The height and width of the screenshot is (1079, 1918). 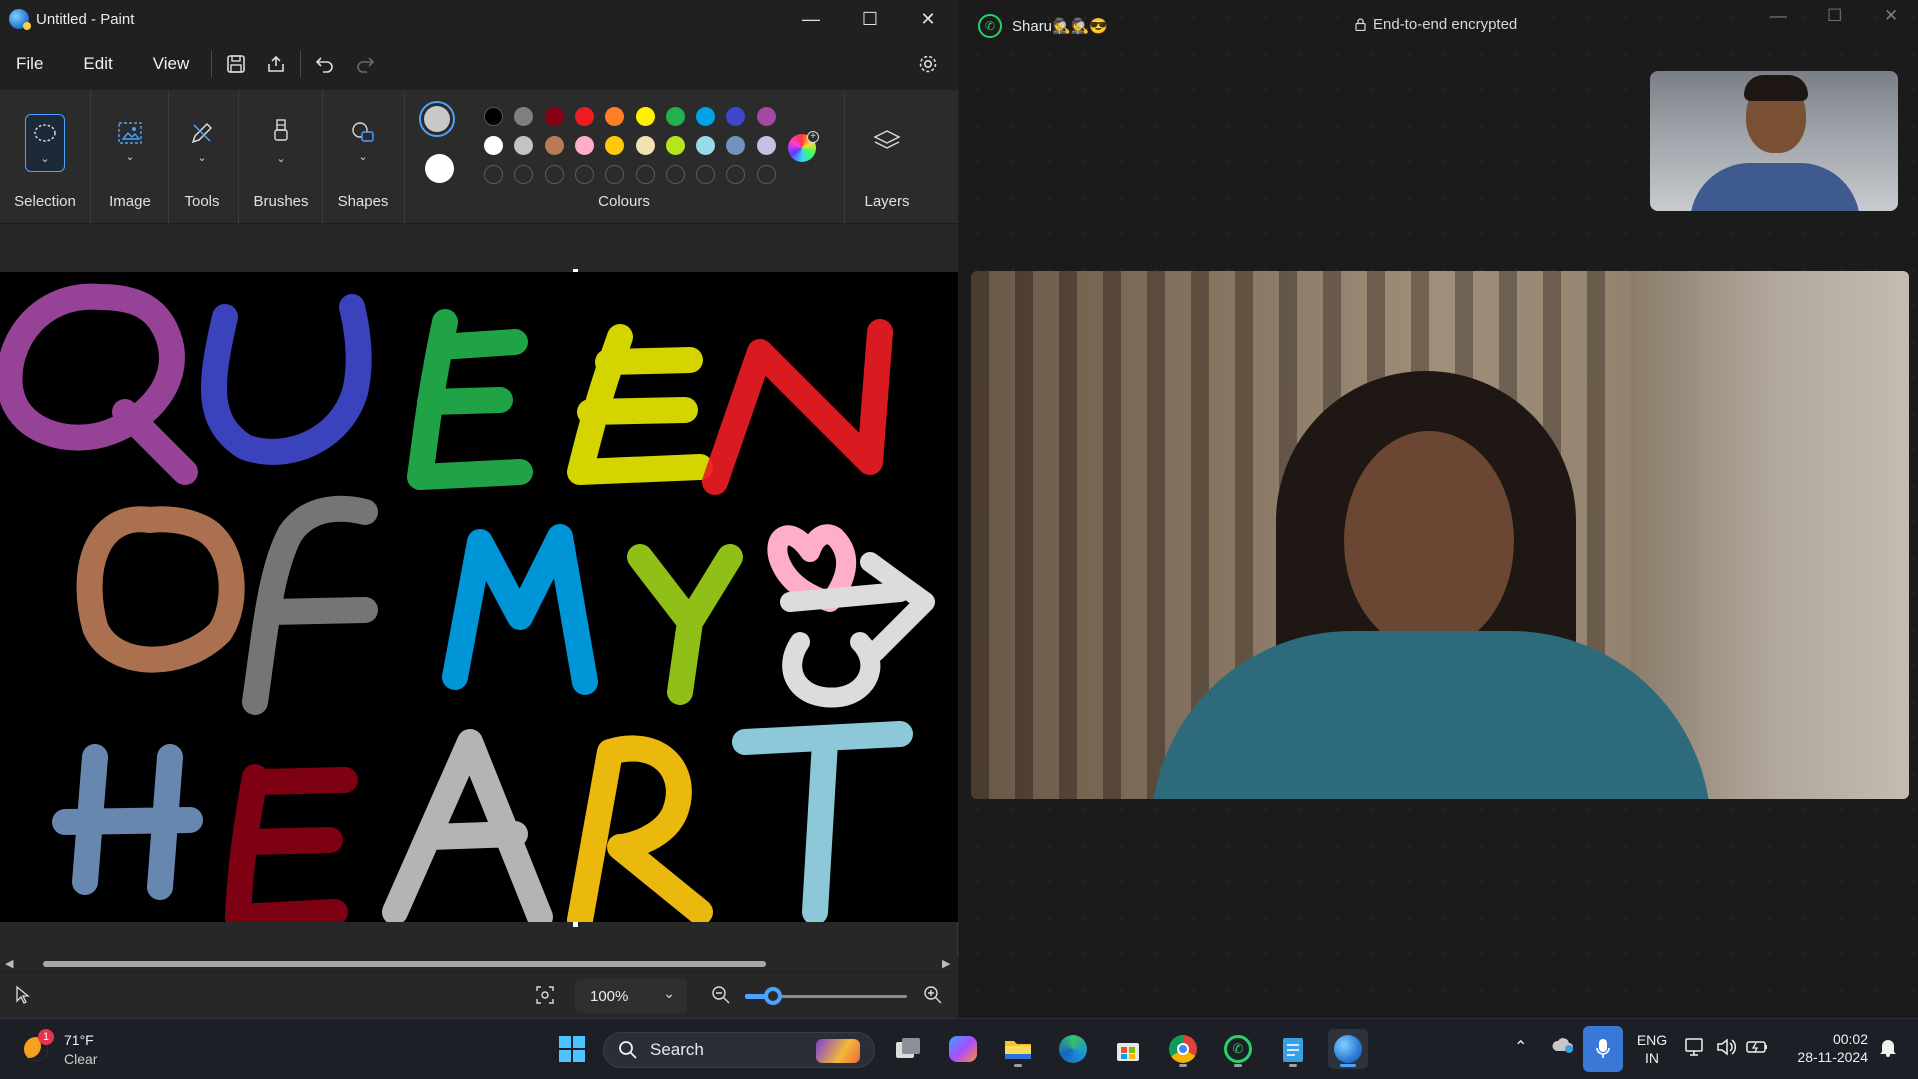 What do you see at coordinates (404, 964) in the screenshot?
I see `scrollbar-thumb` at bounding box center [404, 964].